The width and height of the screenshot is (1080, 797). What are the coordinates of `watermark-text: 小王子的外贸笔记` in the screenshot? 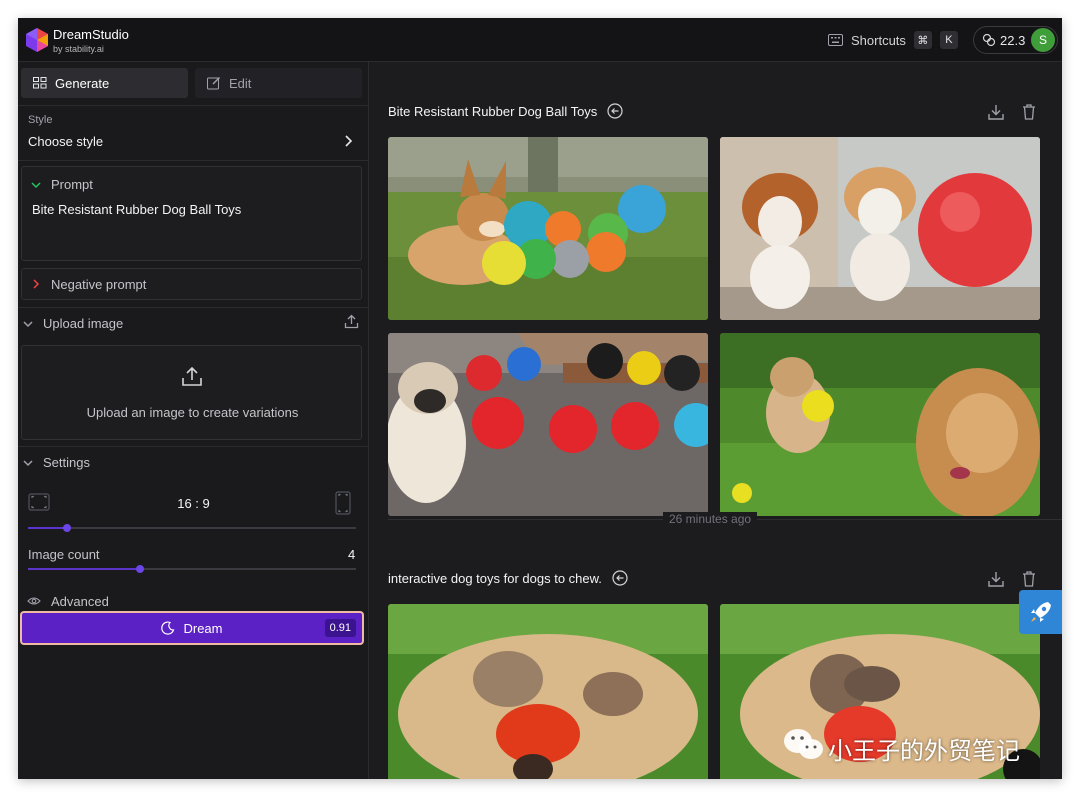 It's located at (924, 751).